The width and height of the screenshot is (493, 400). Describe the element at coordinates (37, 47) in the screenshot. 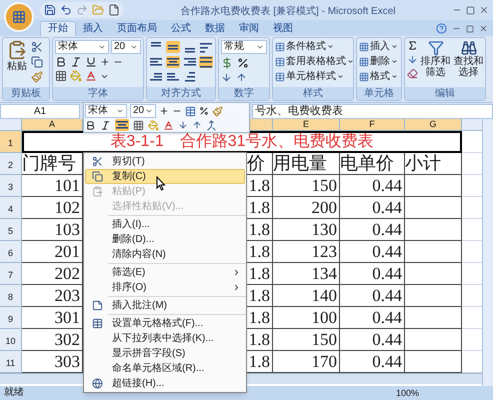

I see `scissors-icon` at that location.